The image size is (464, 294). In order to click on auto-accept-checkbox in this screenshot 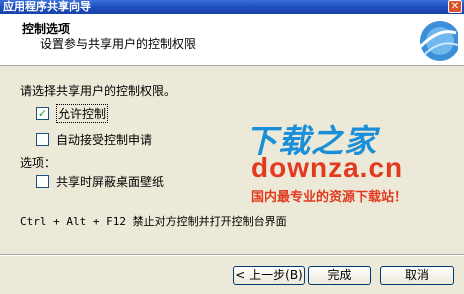, I will do `click(42, 139)`.